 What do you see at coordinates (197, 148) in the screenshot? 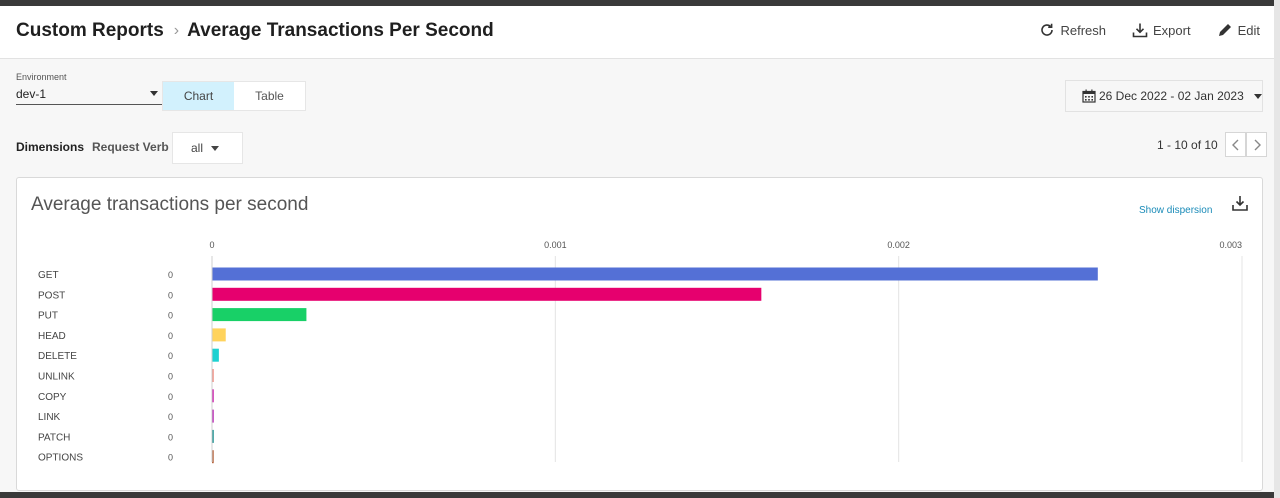
I see `request-verb-value: all` at bounding box center [197, 148].